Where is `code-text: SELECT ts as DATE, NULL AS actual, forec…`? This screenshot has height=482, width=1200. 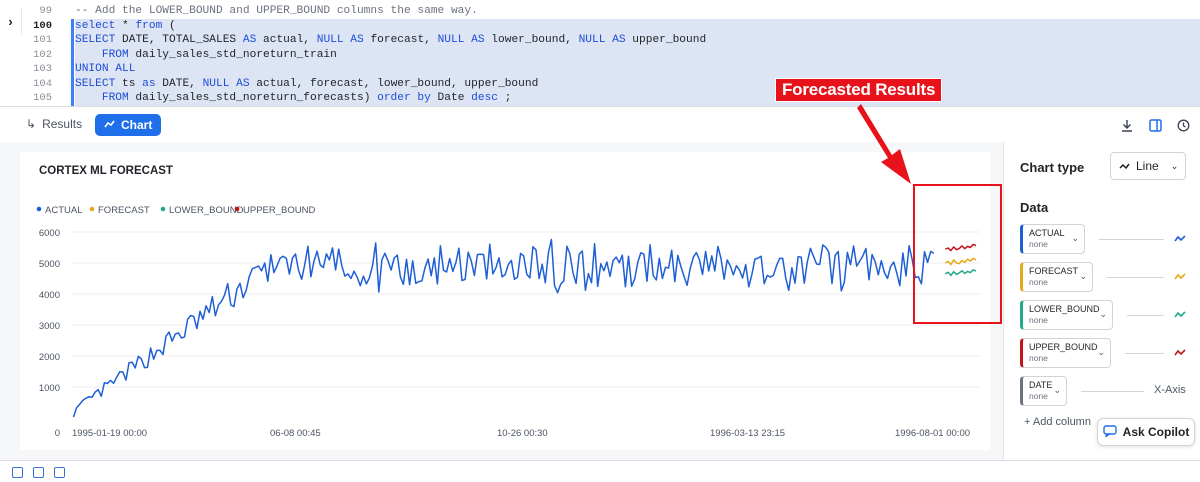
code-text: SELECT ts as DATE, NULL AS actual, forec… is located at coordinates (635, 83).